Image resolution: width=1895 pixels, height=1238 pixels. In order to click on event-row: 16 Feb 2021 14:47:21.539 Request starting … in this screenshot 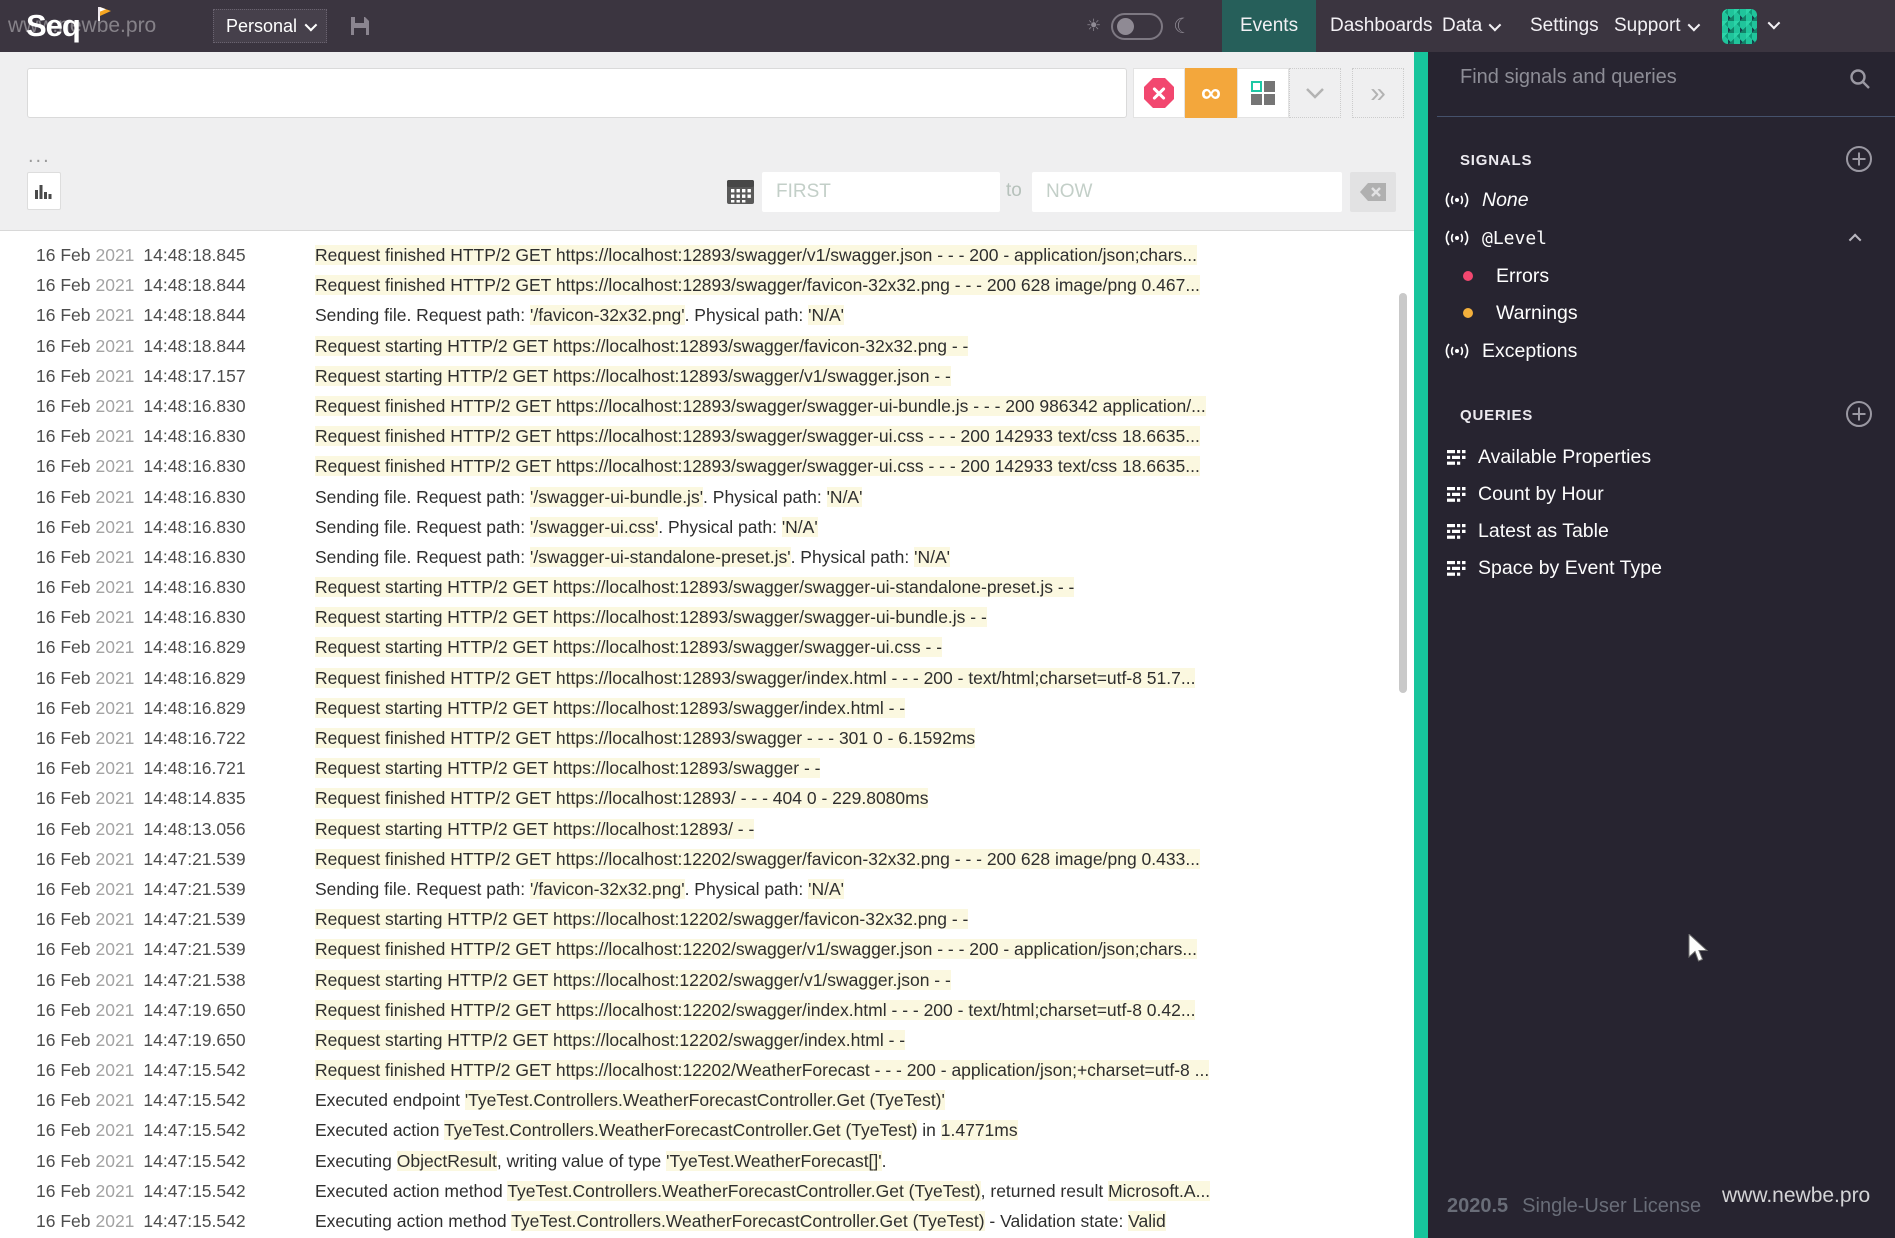, I will do `click(725, 919)`.